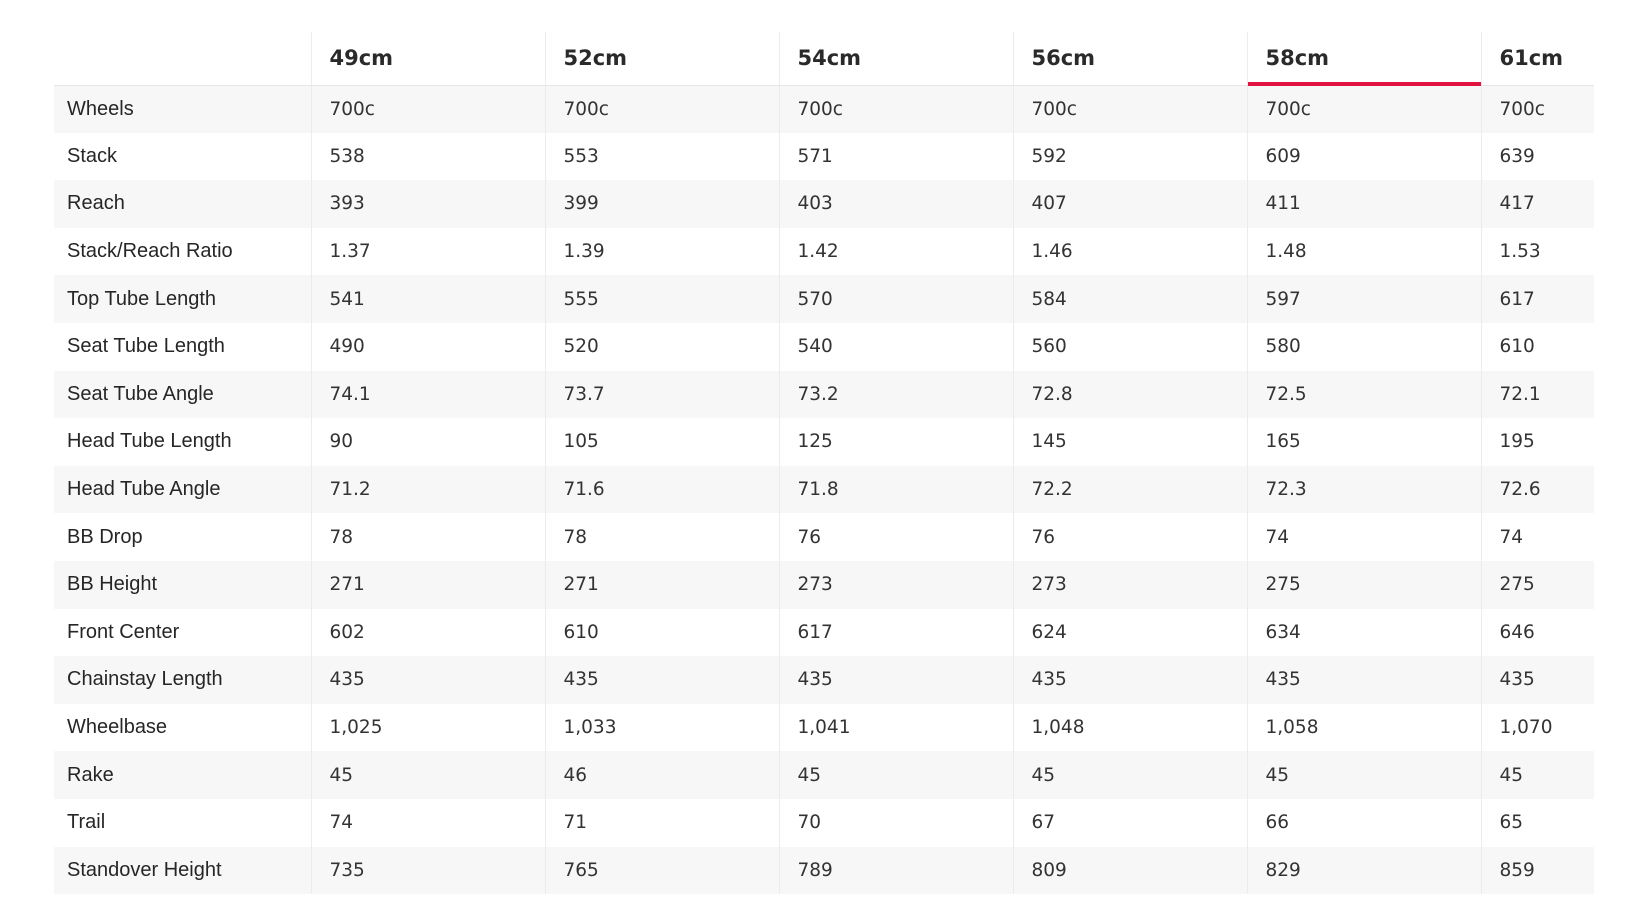 This screenshot has width=1637, height=921. What do you see at coordinates (1129, 156) in the screenshot?
I see `table-cell: 592` at bounding box center [1129, 156].